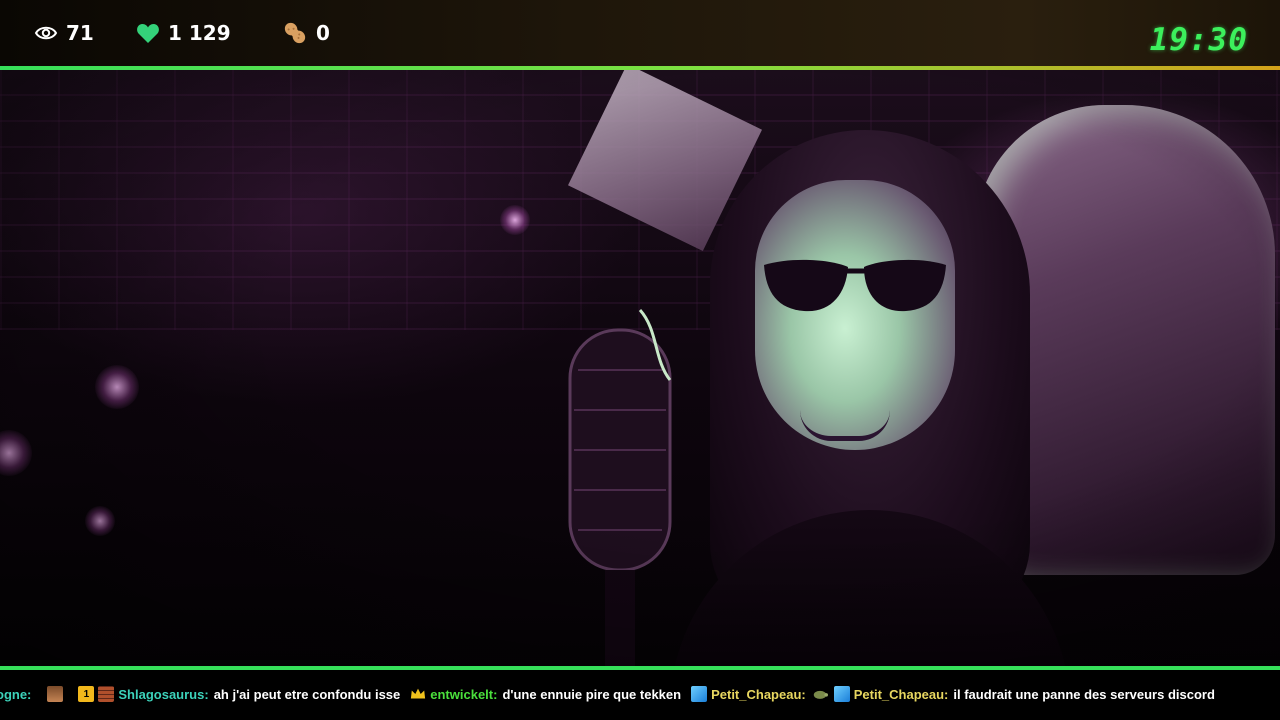  Describe the element at coordinates (86, 694) in the screenshot. I see `sub-tier-badge-icon: 1` at that location.